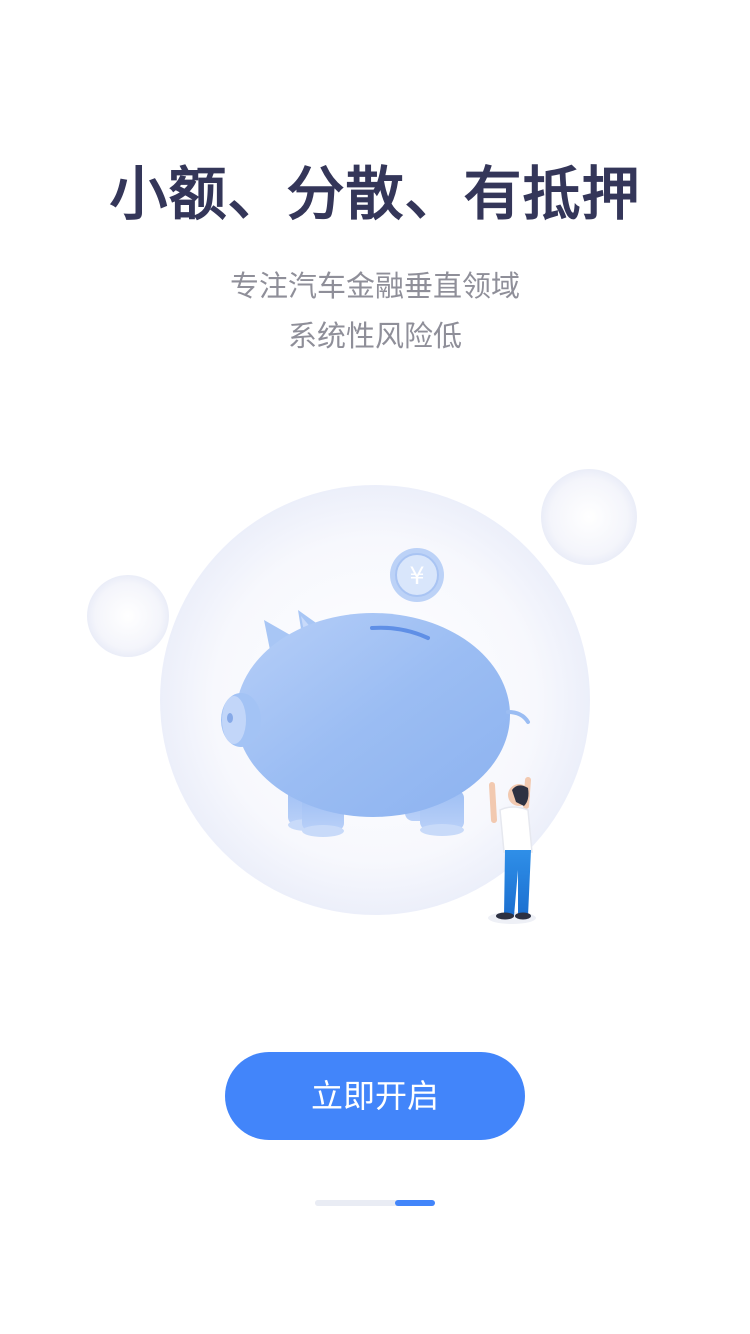 The image size is (750, 1334). I want to click on coin-icon: ¥, so click(417, 575).